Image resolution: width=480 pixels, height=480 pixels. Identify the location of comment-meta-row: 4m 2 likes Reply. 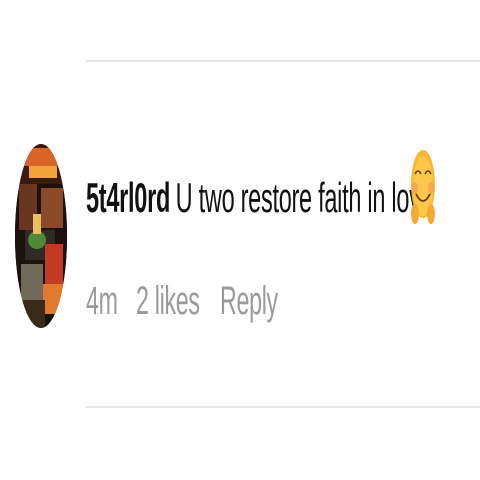
(182, 301).